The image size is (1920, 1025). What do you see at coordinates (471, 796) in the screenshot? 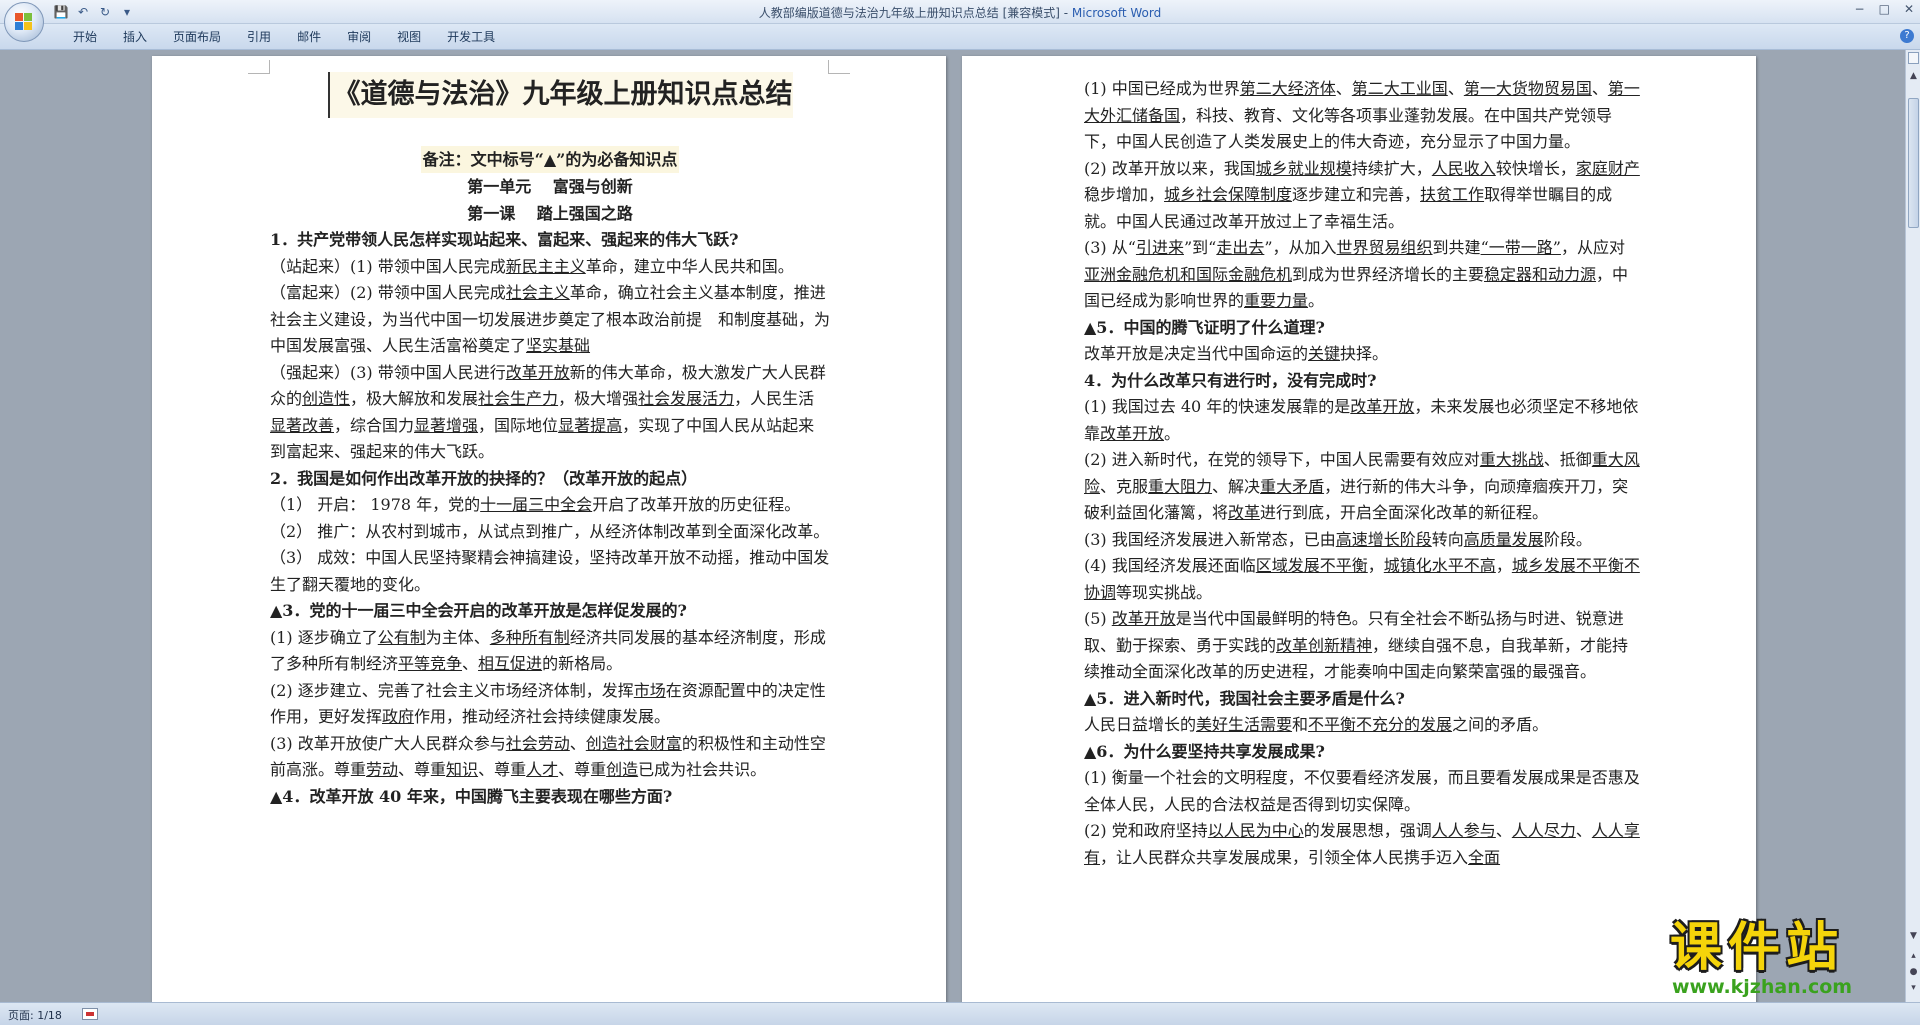
I see `question-heading: ▲4．改革开放 40 年来，中国腾飞主要表现在哪些方面?` at bounding box center [471, 796].